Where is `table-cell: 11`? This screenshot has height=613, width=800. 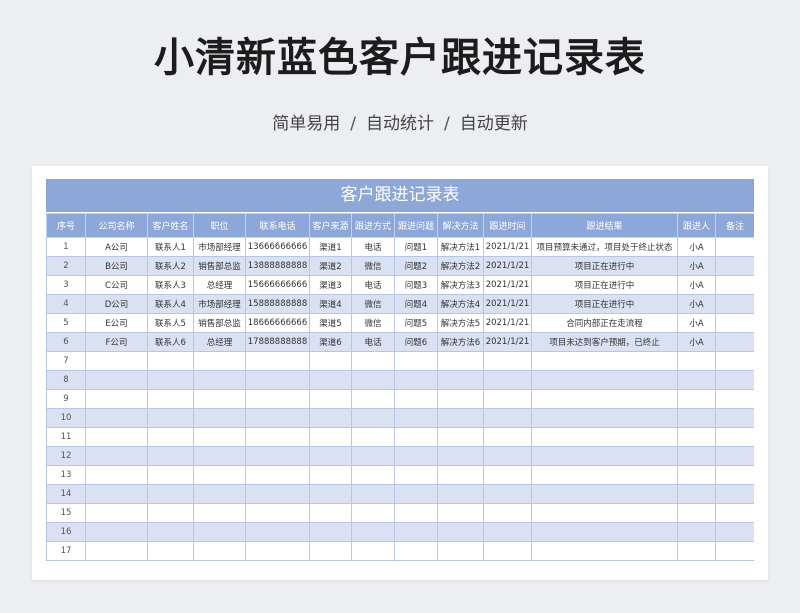 table-cell: 11 is located at coordinates (66, 437).